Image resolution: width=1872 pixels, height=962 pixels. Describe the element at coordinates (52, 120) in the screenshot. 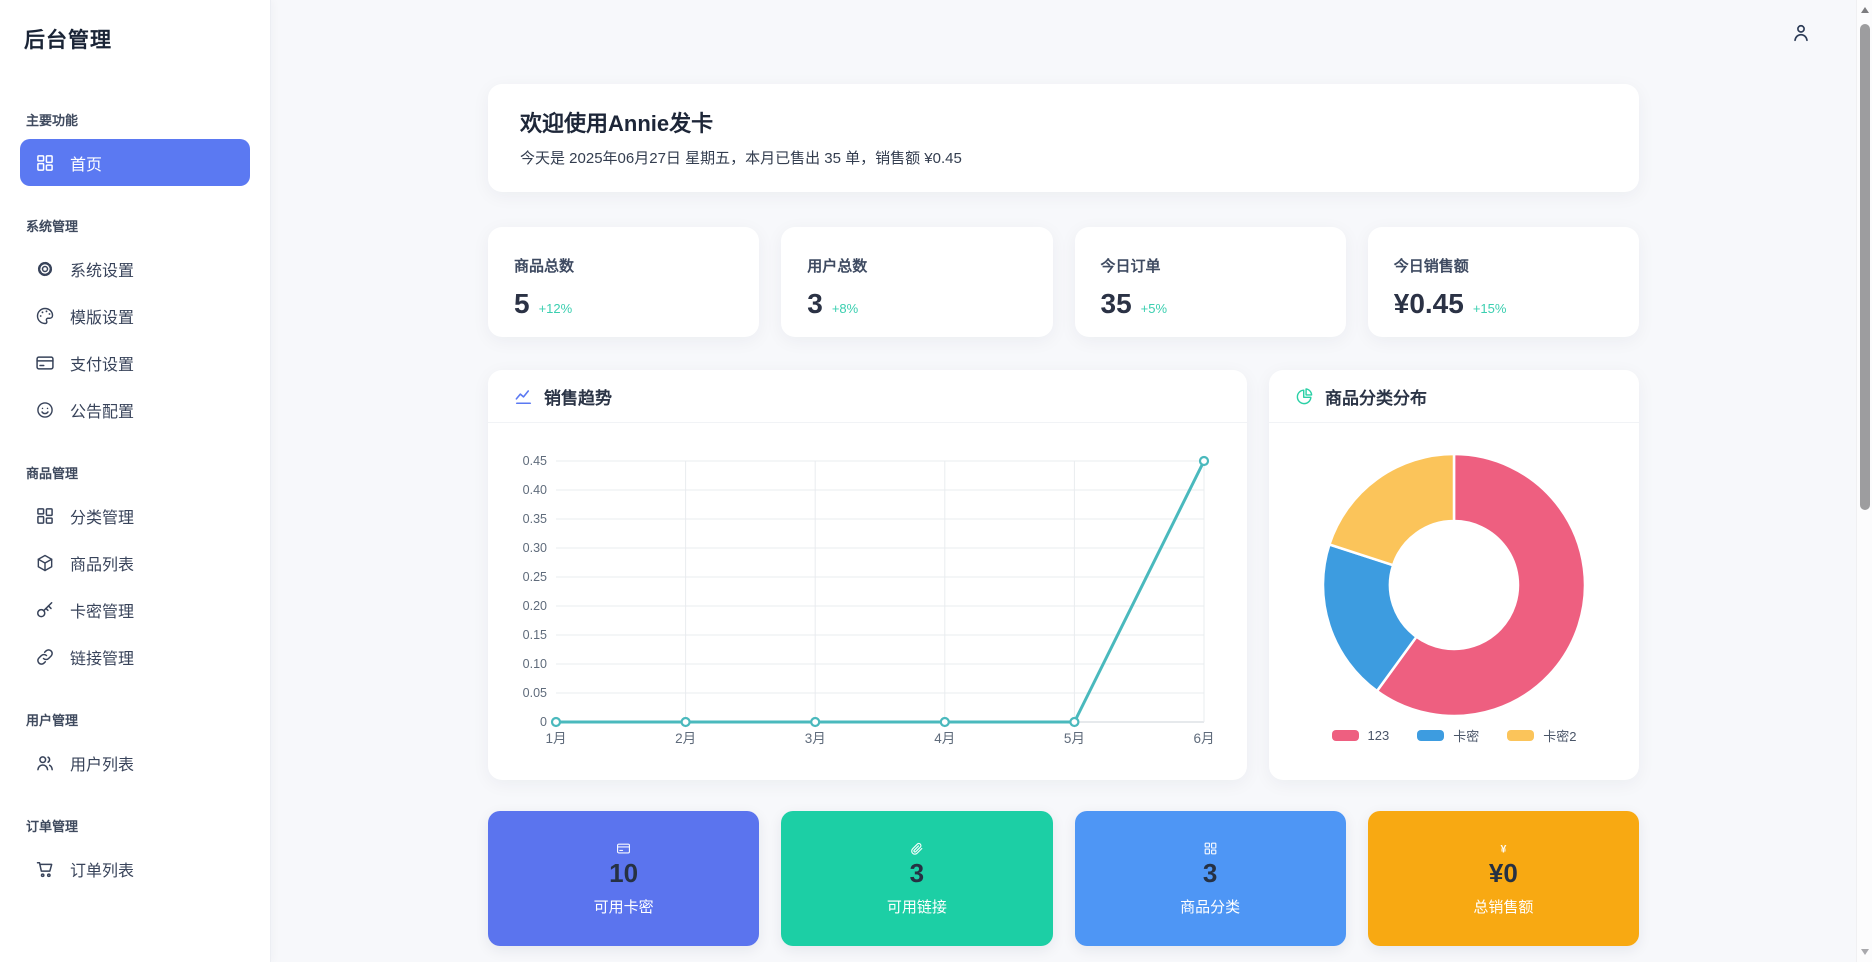

I see `sidebar-section-label: 主要功能` at that location.